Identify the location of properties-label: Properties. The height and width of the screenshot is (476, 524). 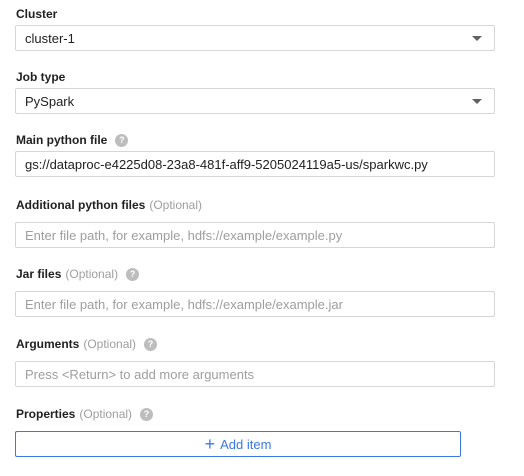
(46, 414).